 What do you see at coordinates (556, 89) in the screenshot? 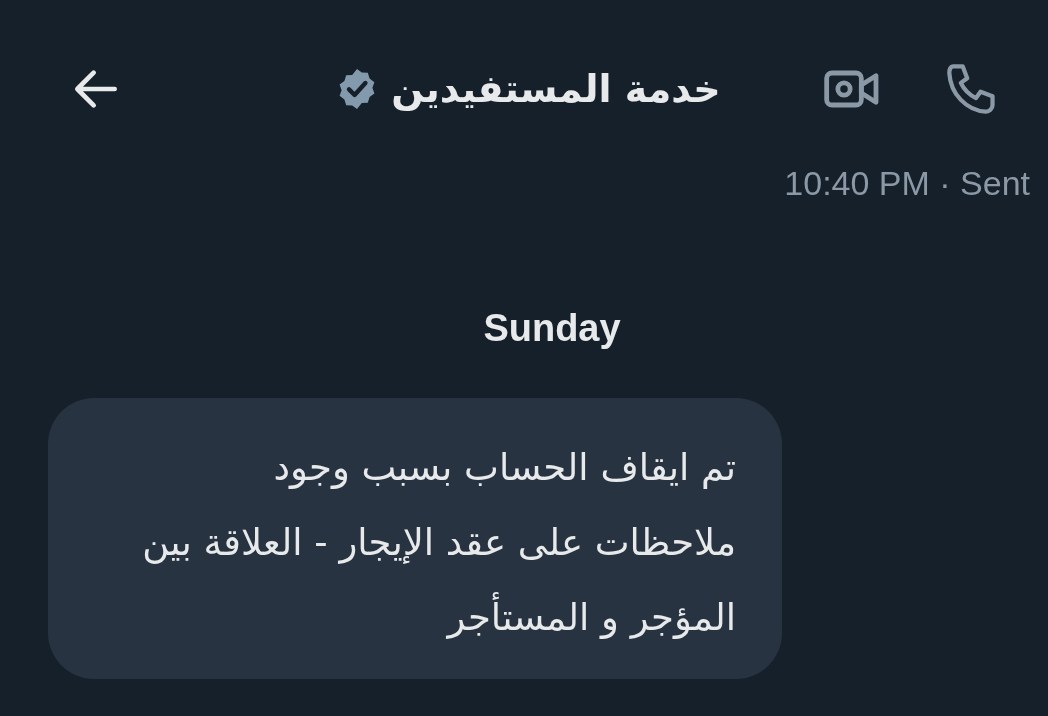
I see `chat-title: خدمة المستفيدين` at bounding box center [556, 89].